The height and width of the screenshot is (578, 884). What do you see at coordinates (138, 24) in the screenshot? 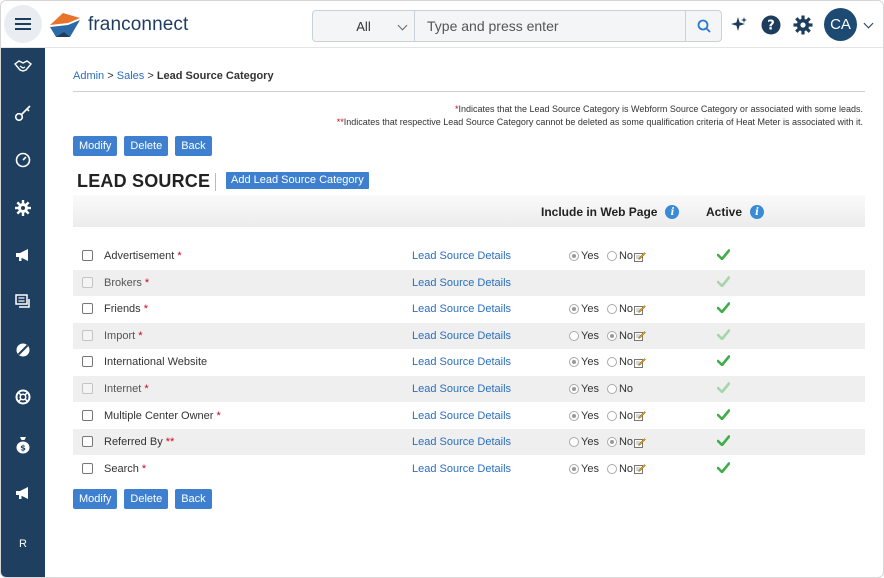
I see `logo-text: franconnect` at bounding box center [138, 24].